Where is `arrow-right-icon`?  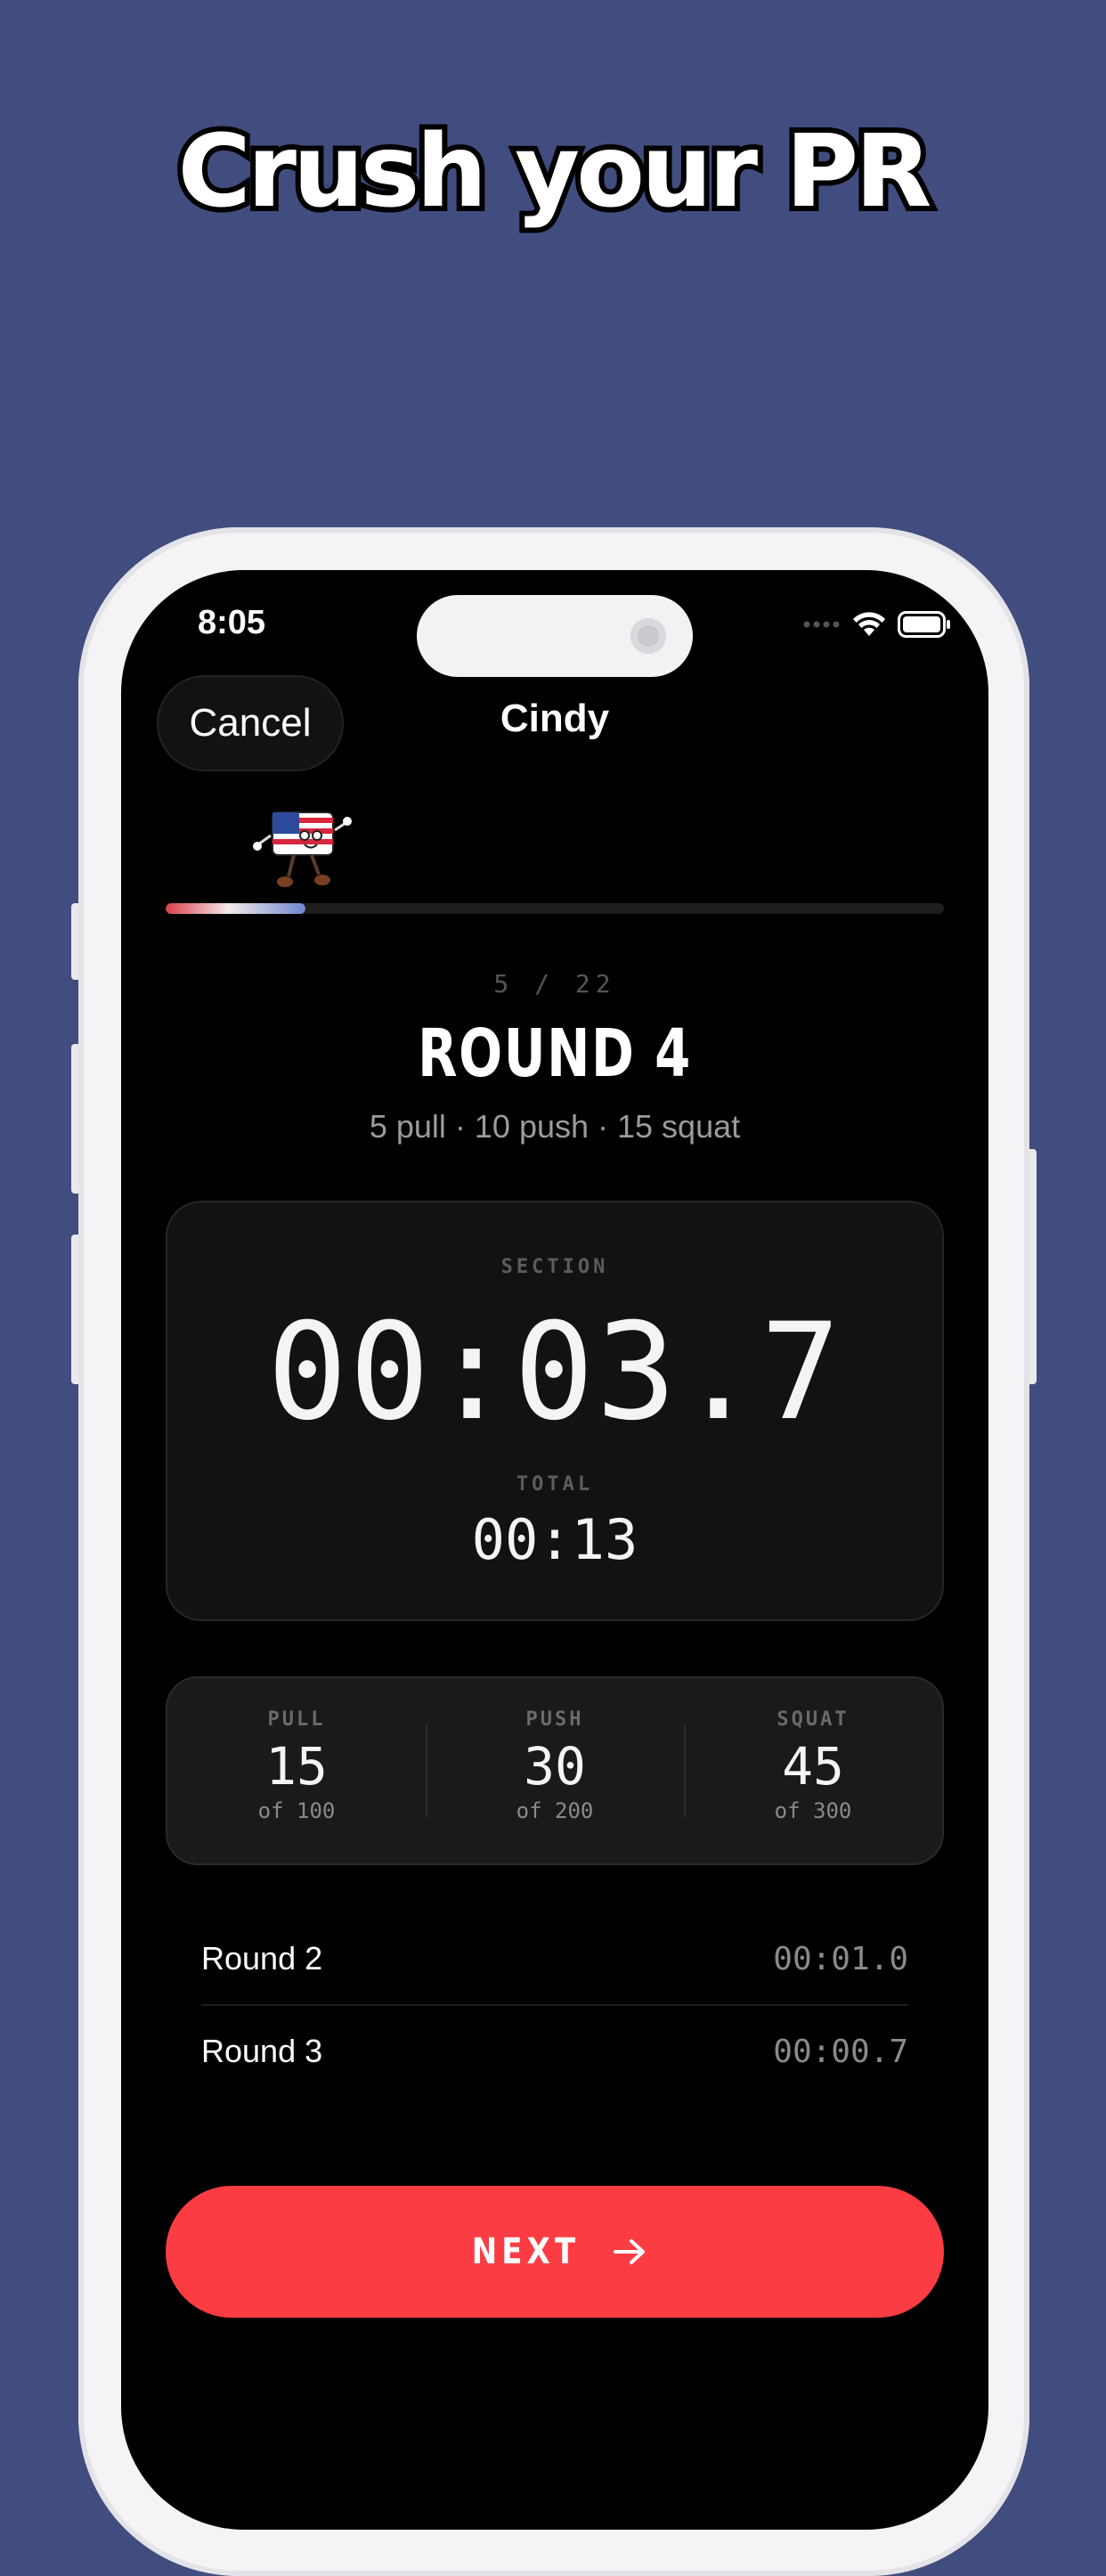 arrow-right-icon is located at coordinates (630, 2252).